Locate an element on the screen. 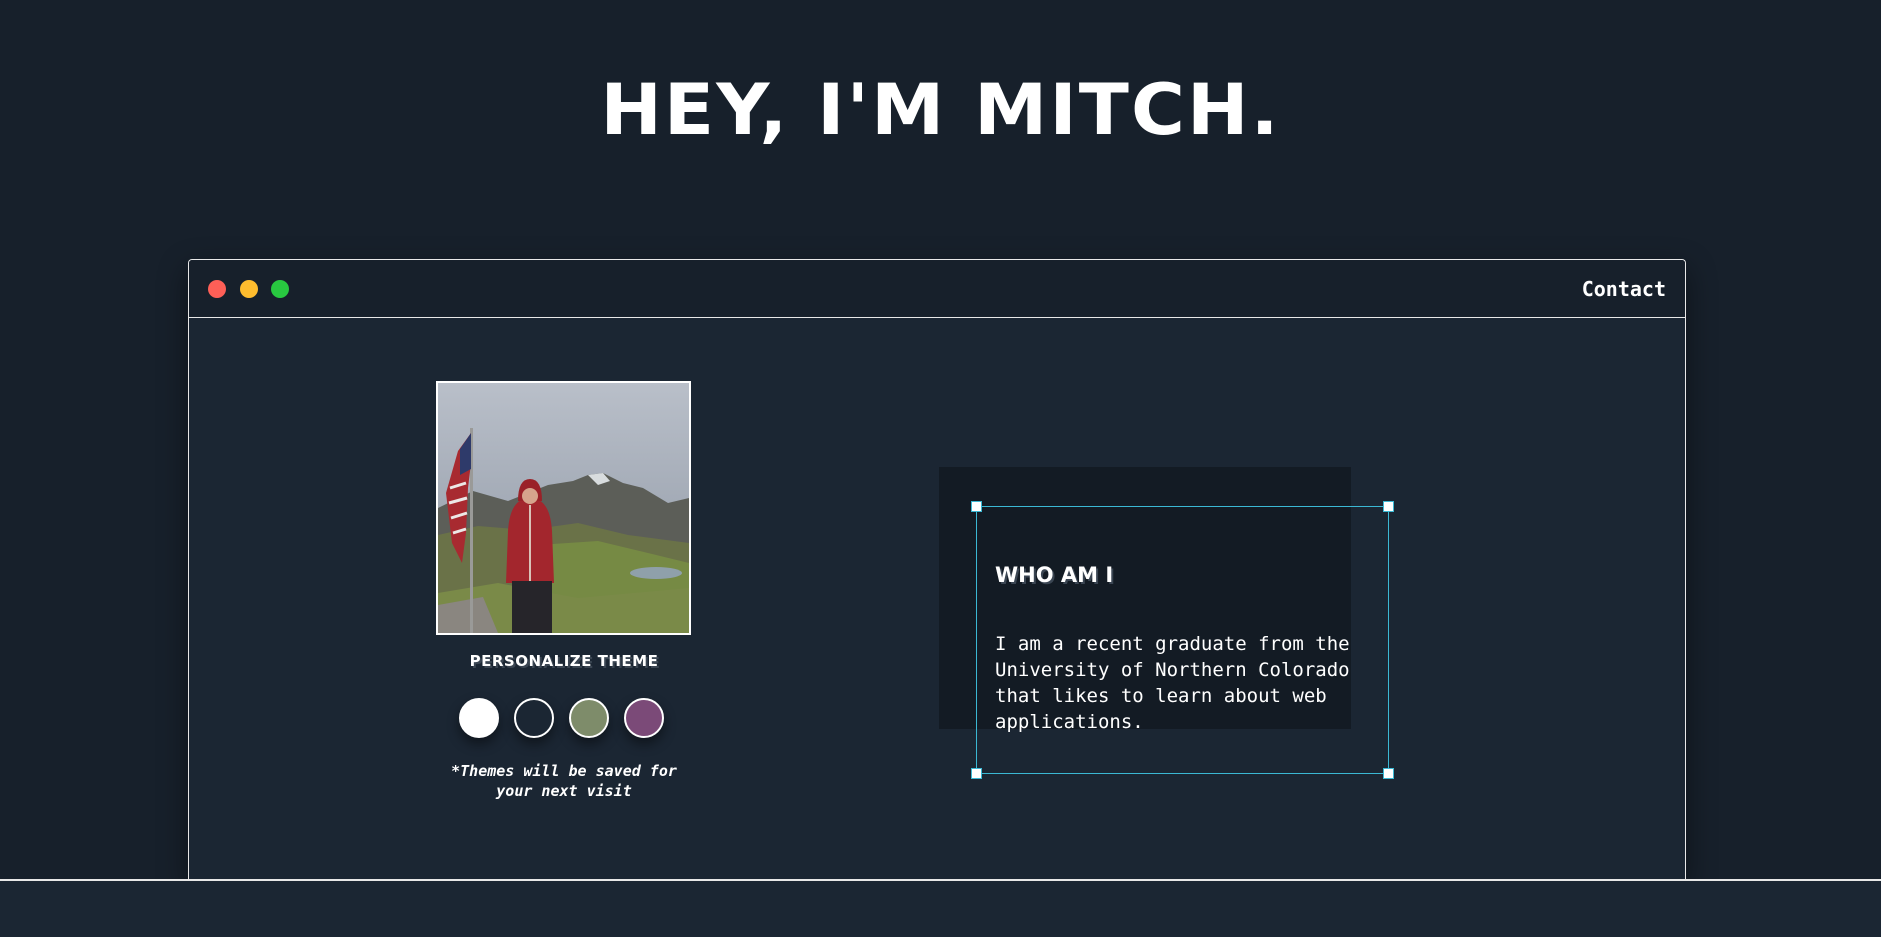 This screenshot has height=937, width=1881. resize-handle-bottom-right is located at coordinates (1388, 773).